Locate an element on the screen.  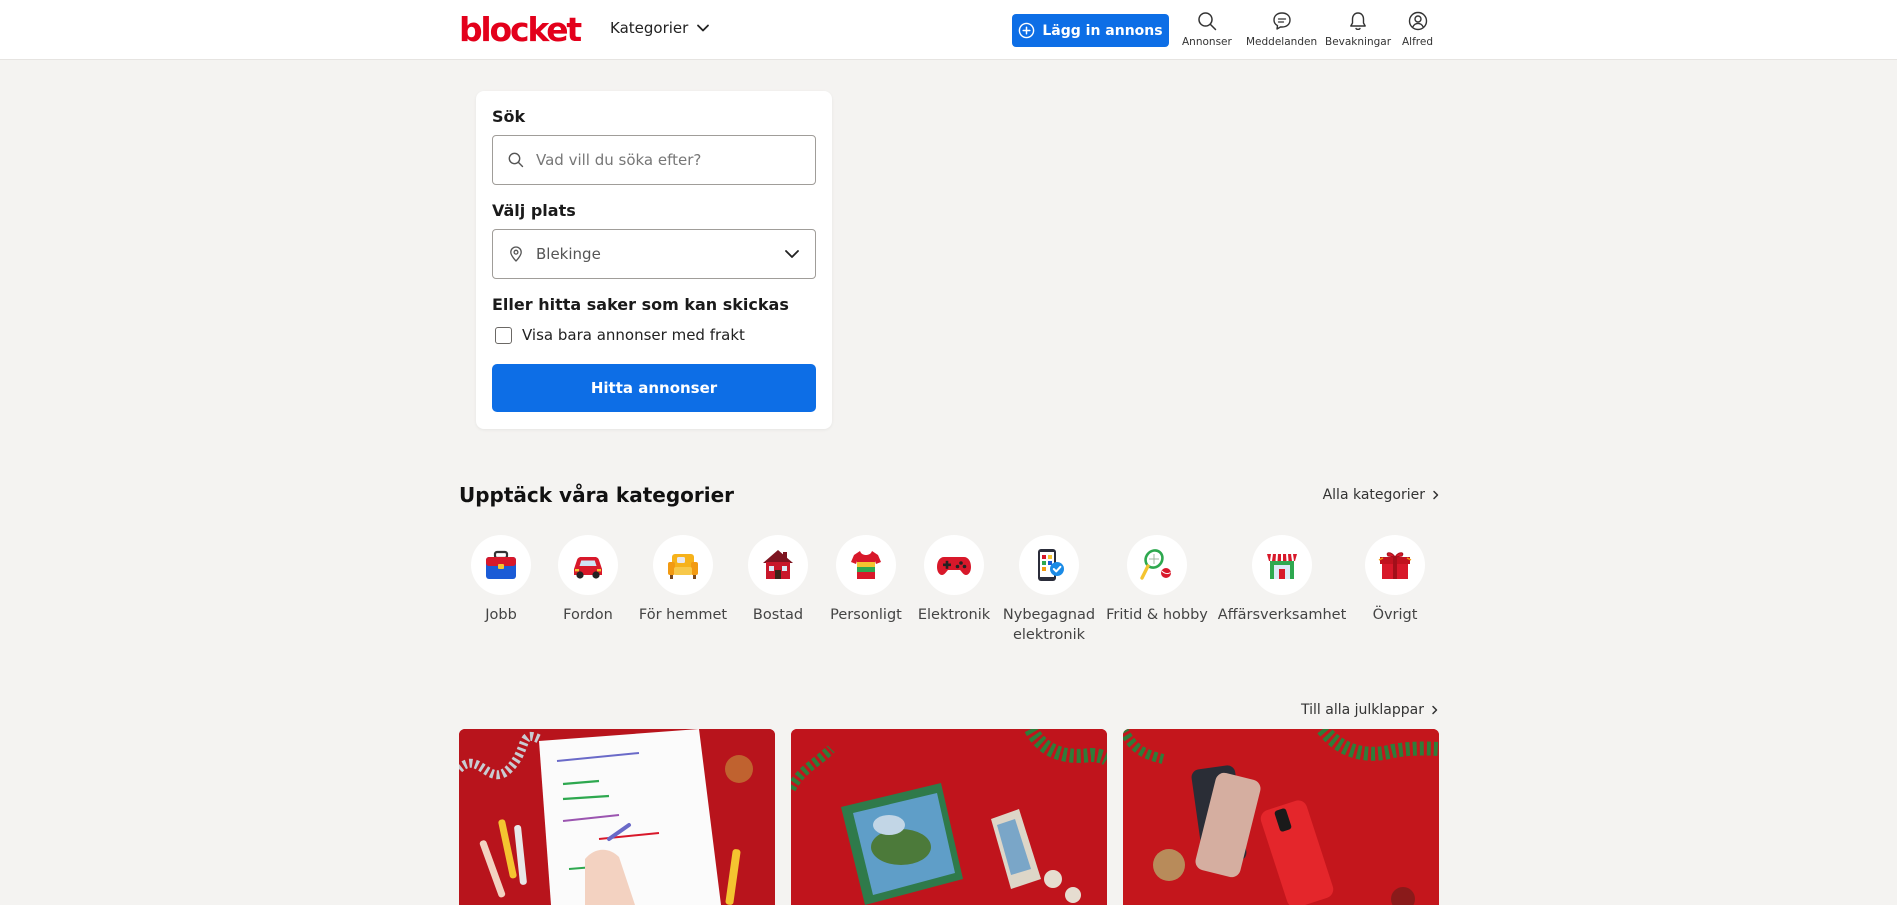
all-categories-link: Alla kategorier is located at coordinates (1382, 495).